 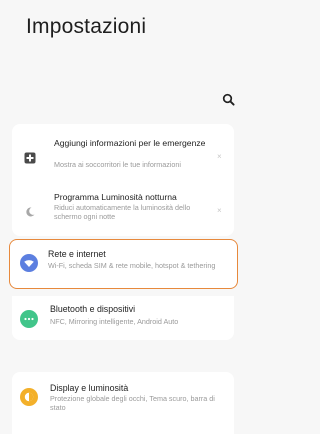 What do you see at coordinates (30, 212) in the screenshot?
I see `night-light-moon-icon` at bounding box center [30, 212].